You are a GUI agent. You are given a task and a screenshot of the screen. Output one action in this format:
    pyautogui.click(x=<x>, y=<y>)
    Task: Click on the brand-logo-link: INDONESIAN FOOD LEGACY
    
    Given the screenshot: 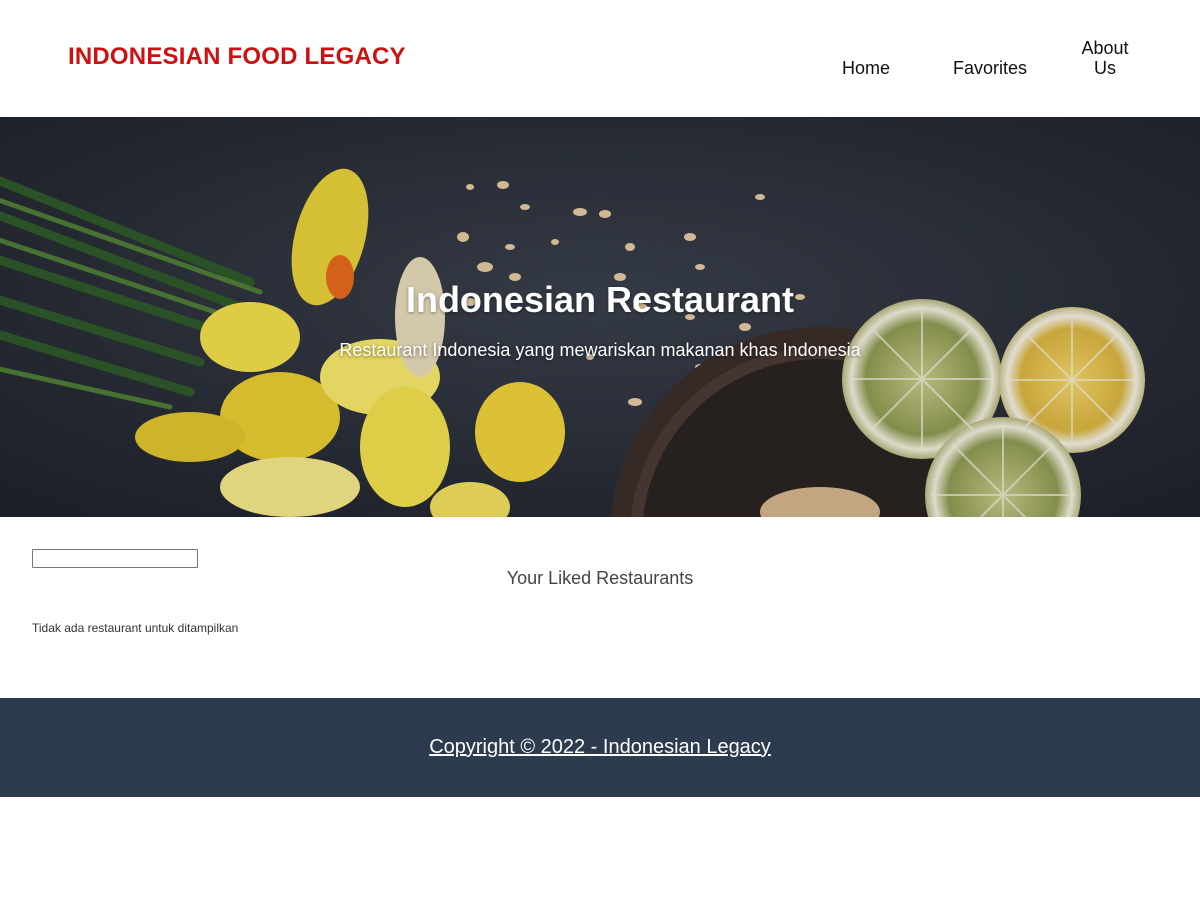 What is the action you would take?
    pyautogui.click(x=237, y=57)
    